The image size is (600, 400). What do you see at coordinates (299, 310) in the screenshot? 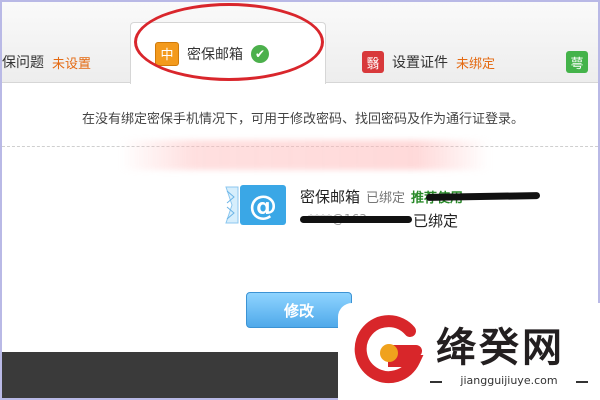
I see `modify-button: 修改` at bounding box center [299, 310].